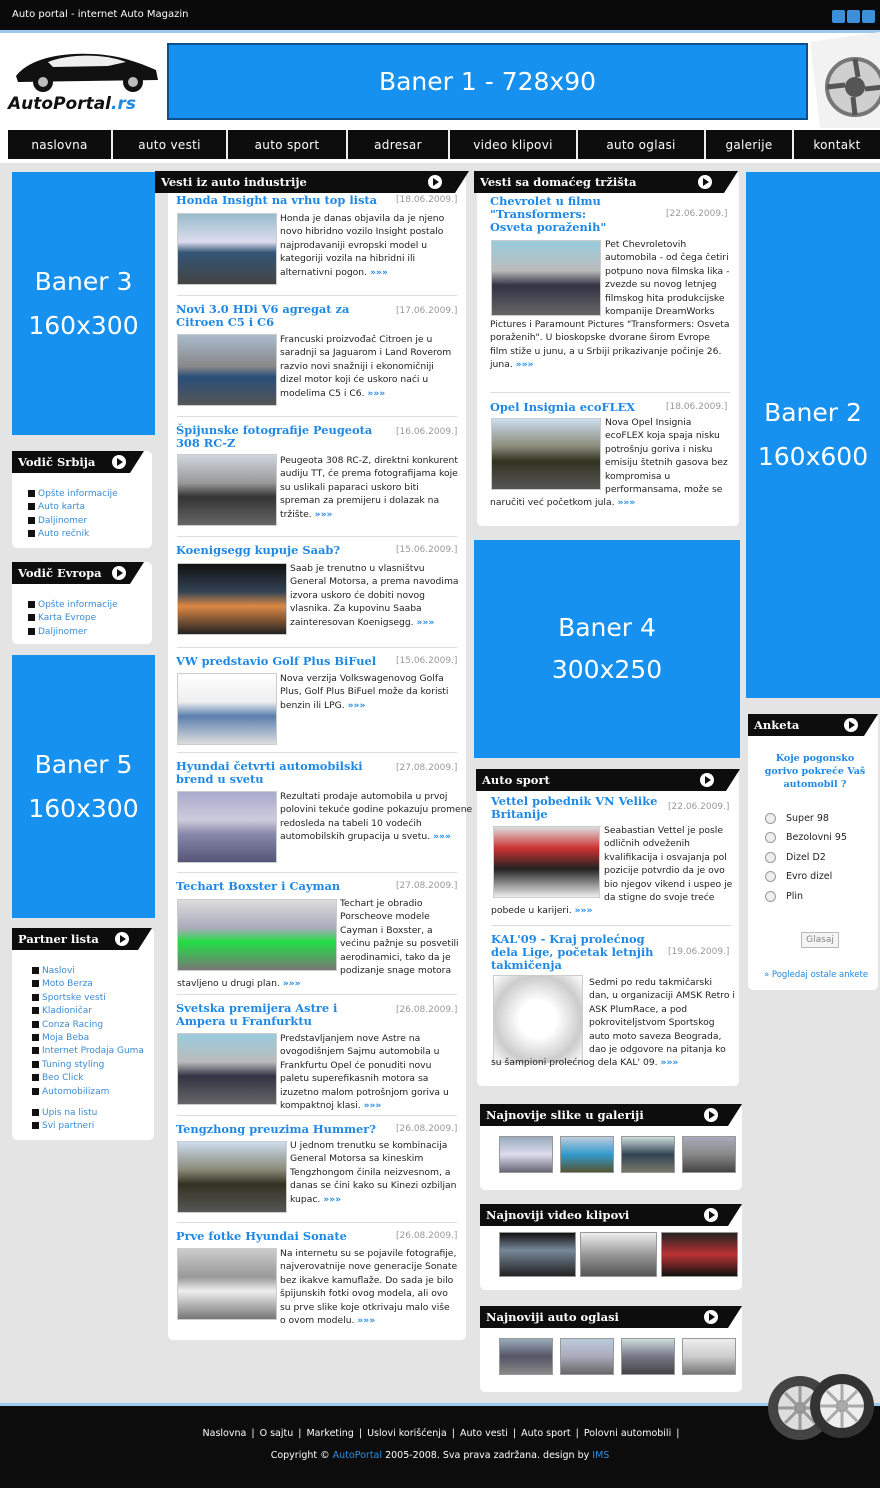 This screenshot has height=1488, width=880. Describe the element at coordinates (170, 144) in the screenshot. I see `nav-auto-vesti: auto vesti` at that location.